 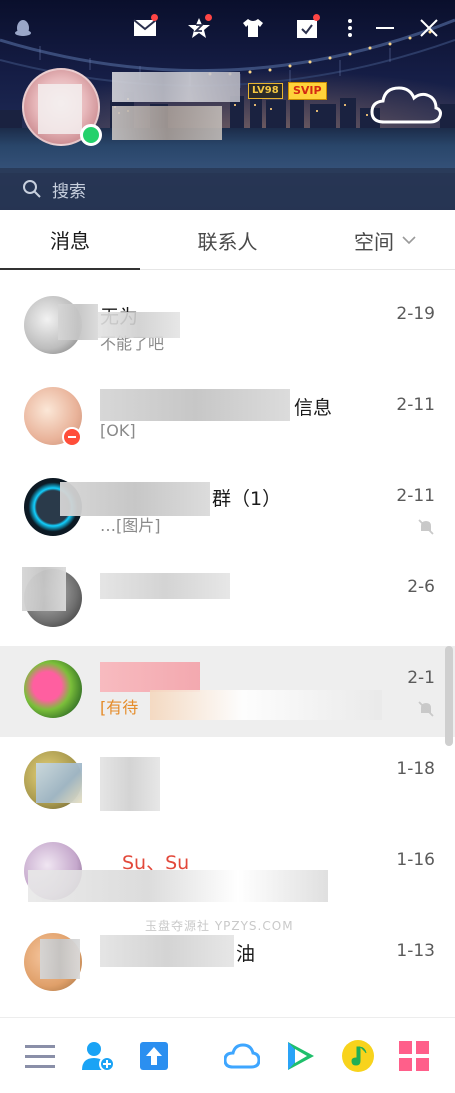 I want to click on tshirt-icon, so click(x=253, y=28).